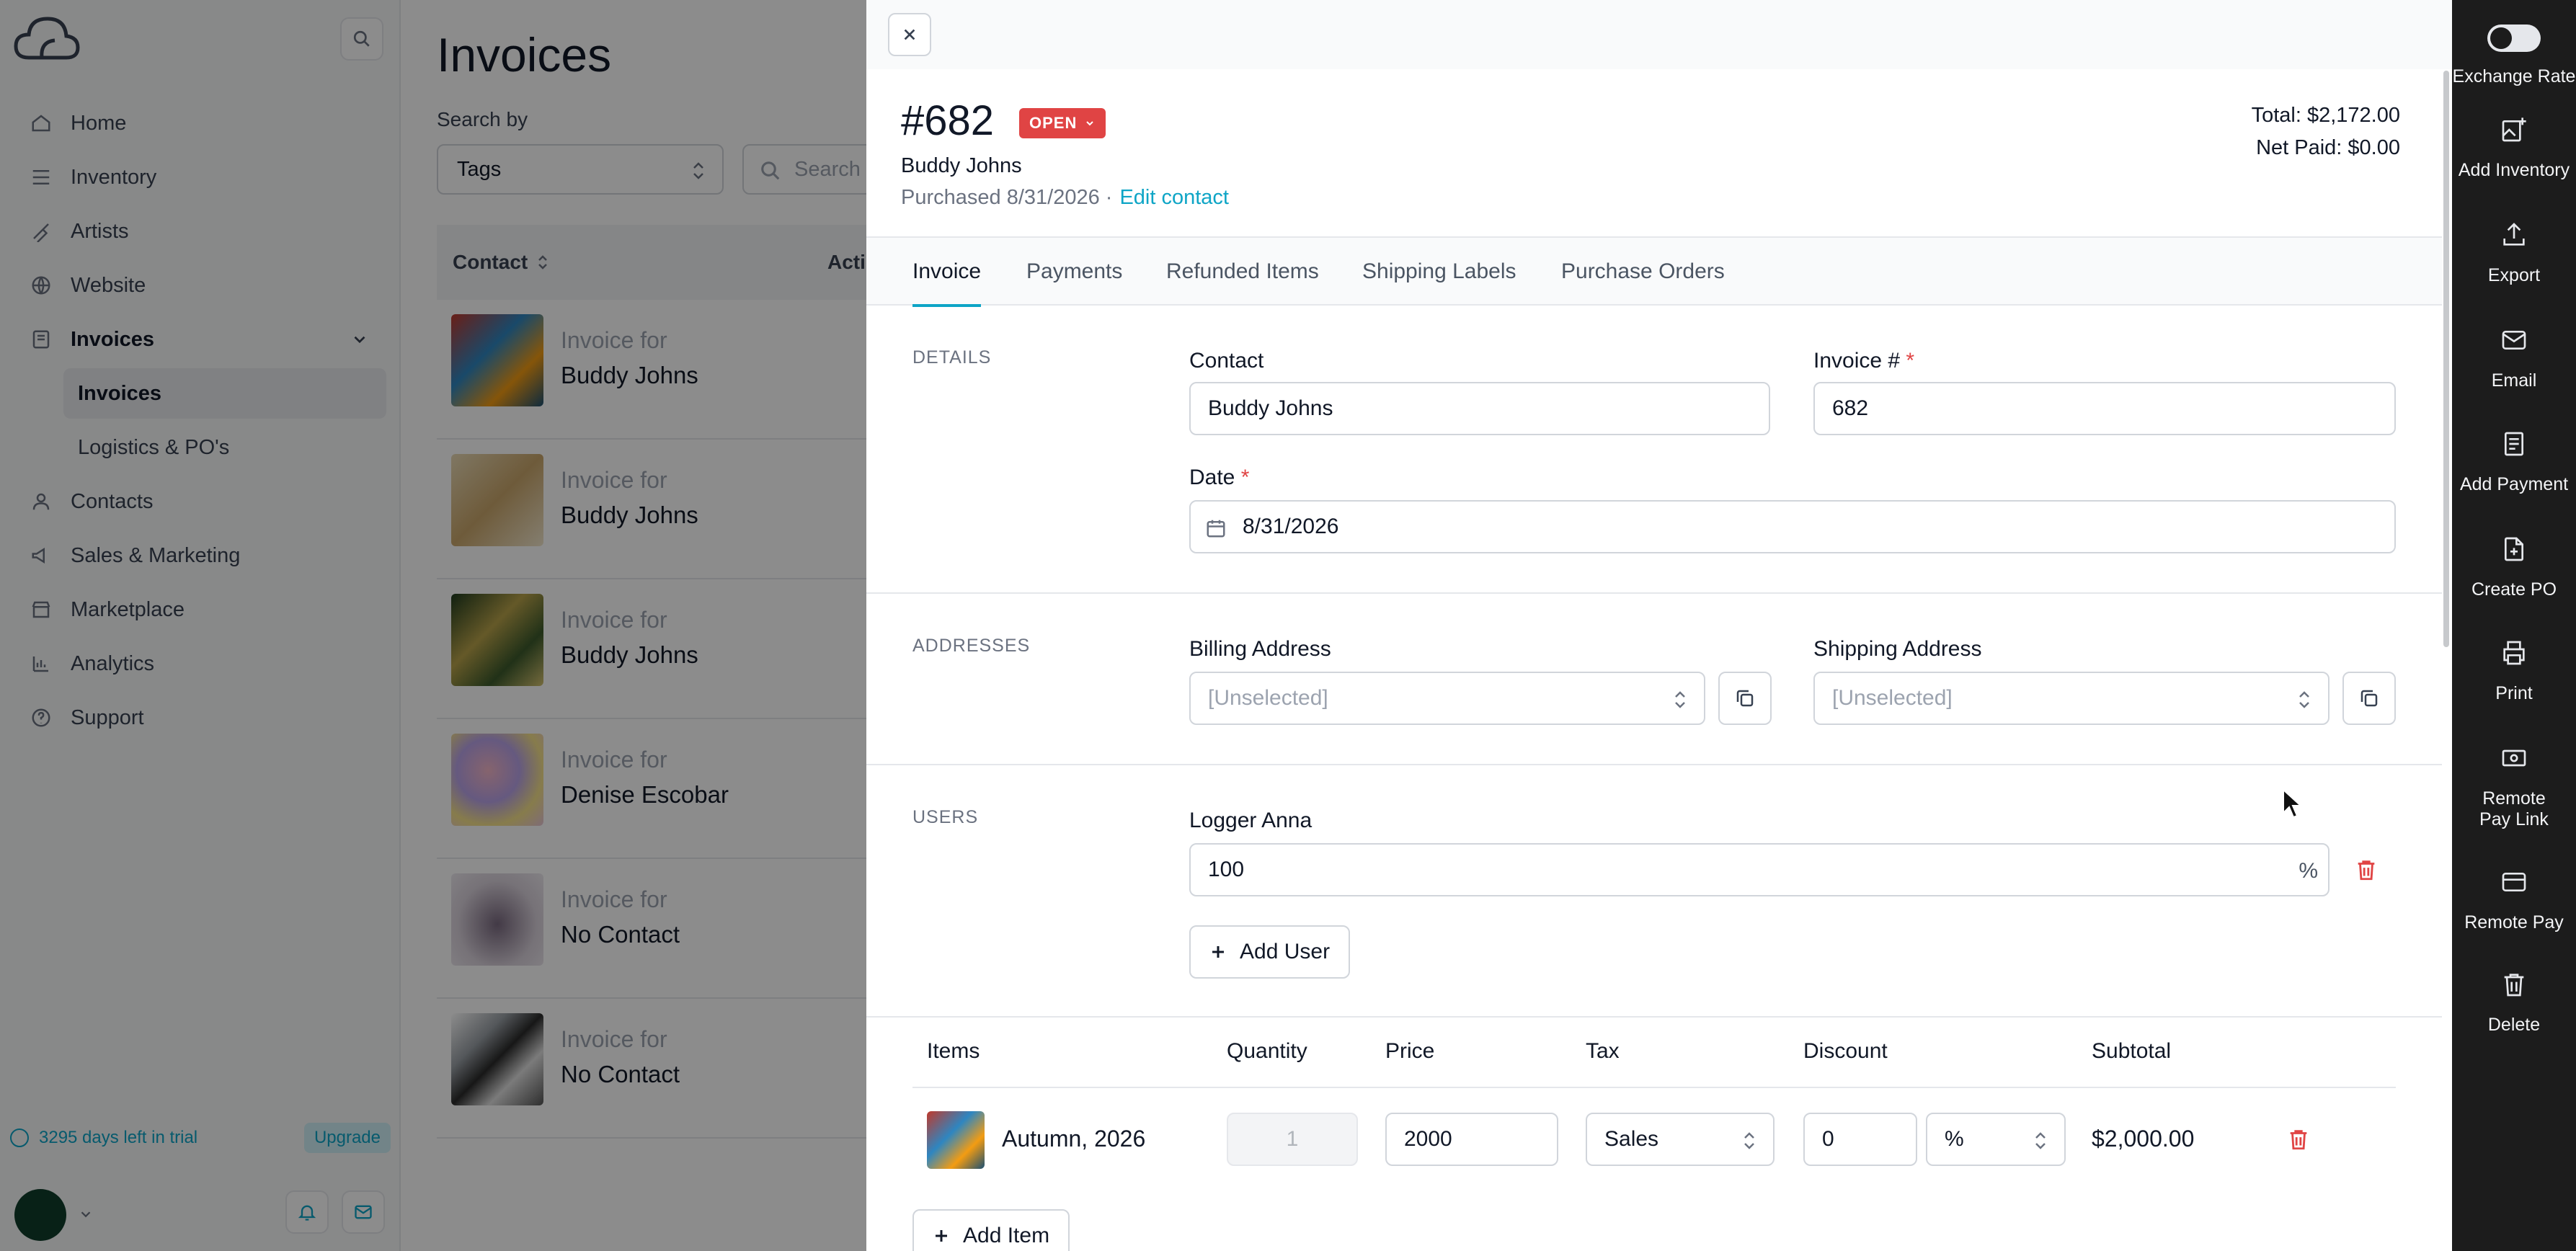 The image size is (2576, 1251). Describe the element at coordinates (1242, 272) in the screenshot. I see `tab-refunded-items: Refunded Items` at that location.